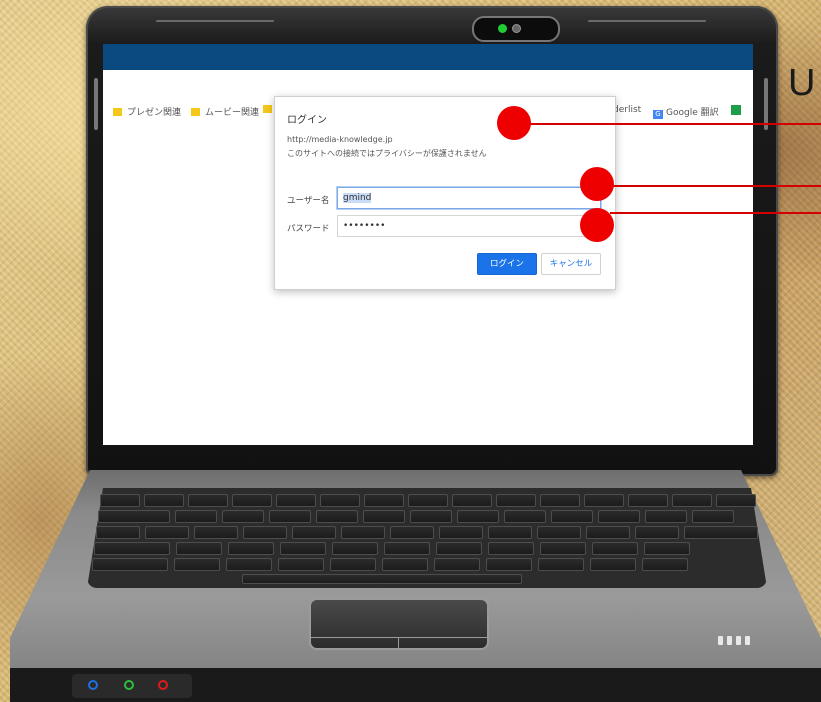 This screenshot has width=821, height=702. I want to click on annotation-leader-password, so click(715, 213).